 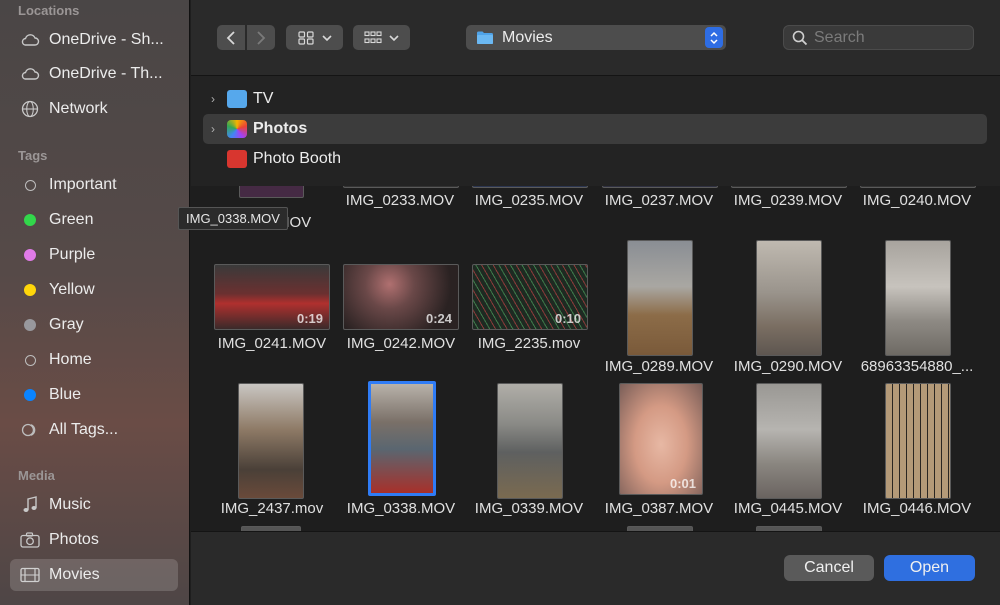 What do you see at coordinates (94, 290) in the screenshot?
I see `tag-yellow: Yellow` at bounding box center [94, 290].